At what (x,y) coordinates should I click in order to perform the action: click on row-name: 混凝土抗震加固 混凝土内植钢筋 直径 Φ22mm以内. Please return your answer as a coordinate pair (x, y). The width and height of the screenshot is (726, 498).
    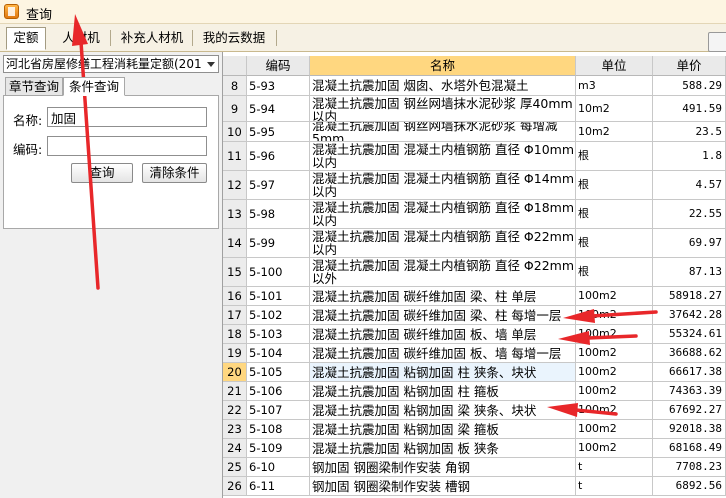
    Looking at the image, I should click on (443, 243).